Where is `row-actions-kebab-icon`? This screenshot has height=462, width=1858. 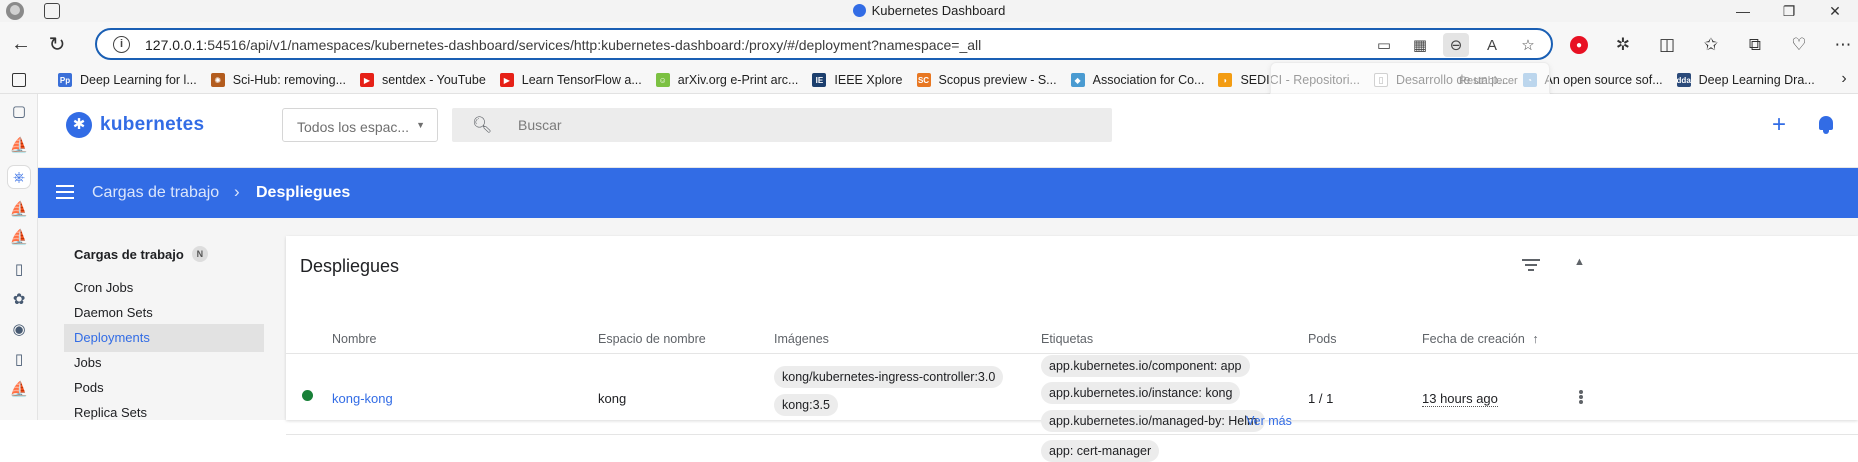 row-actions-kebab-icon is located at coordinates (1581, 397).